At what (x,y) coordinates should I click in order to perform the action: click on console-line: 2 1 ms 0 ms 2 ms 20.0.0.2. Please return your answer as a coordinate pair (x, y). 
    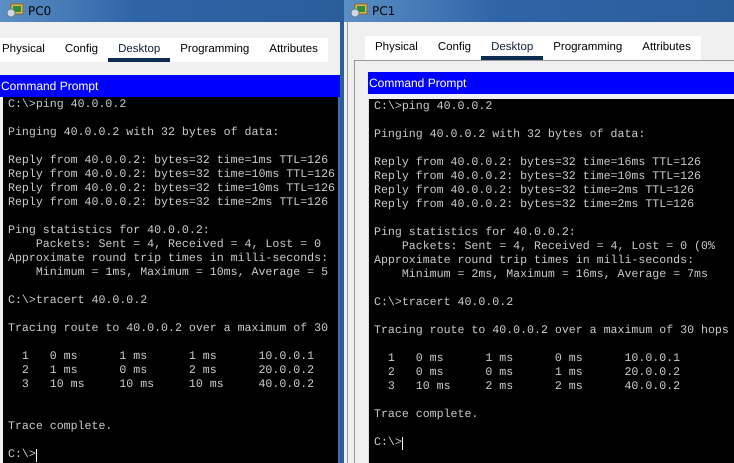
    Looking at the image, I should click on (168, 371).